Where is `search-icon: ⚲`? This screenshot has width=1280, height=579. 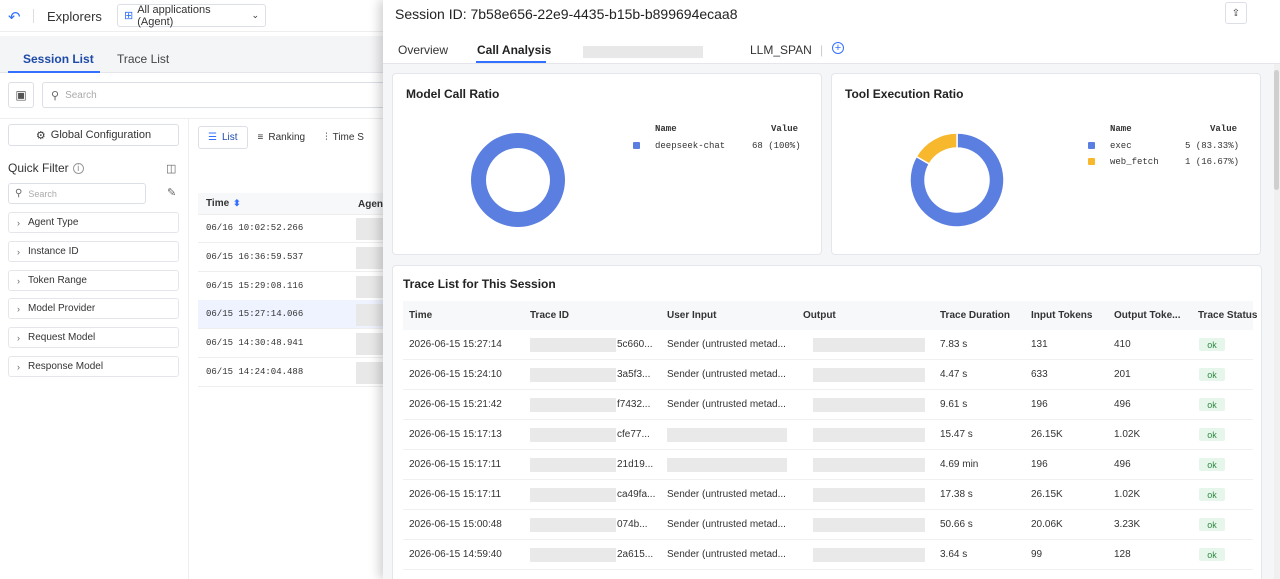 search-icon: ⚲ is located at coordinates (19, 193).